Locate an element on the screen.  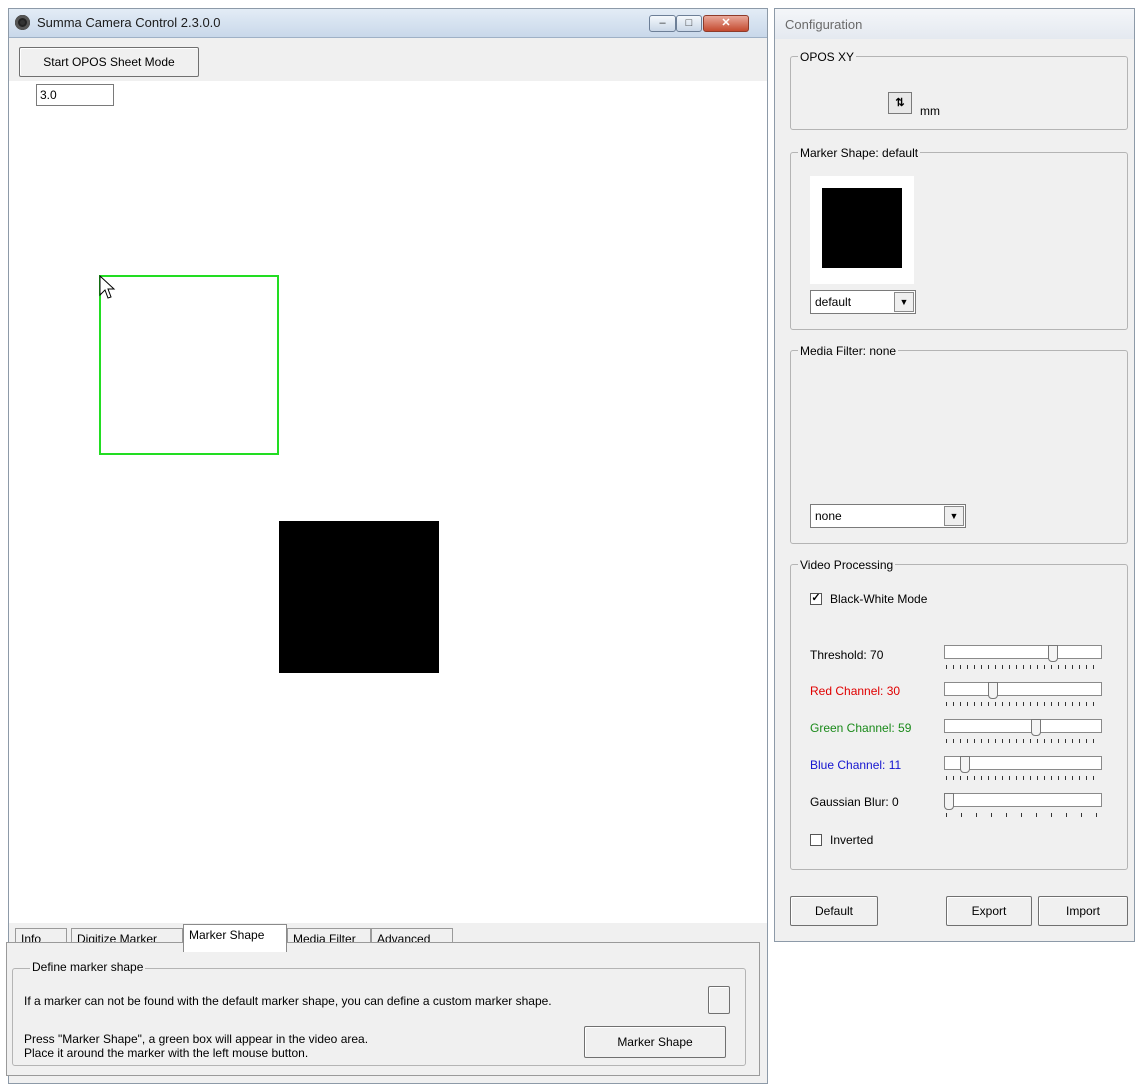
red-channel-label: Red Channel: 30 is located at coordinates (855, 691).